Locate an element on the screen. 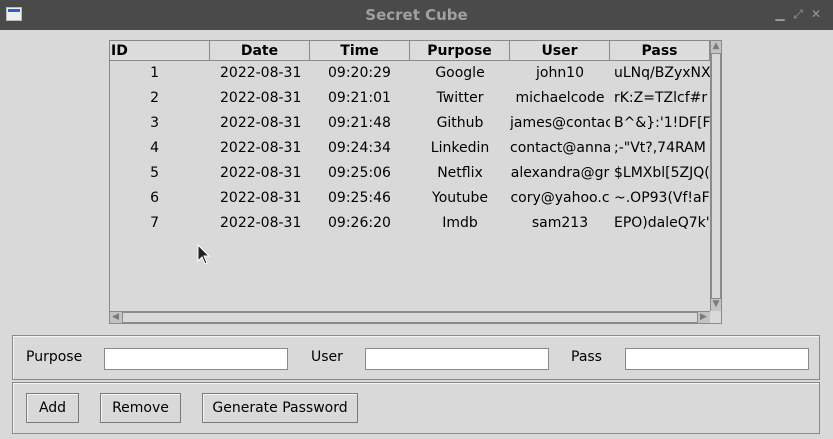 The width and height of the screenshot is (833, 439). purpose-label: Purpose is located at coordinates (54, 357).